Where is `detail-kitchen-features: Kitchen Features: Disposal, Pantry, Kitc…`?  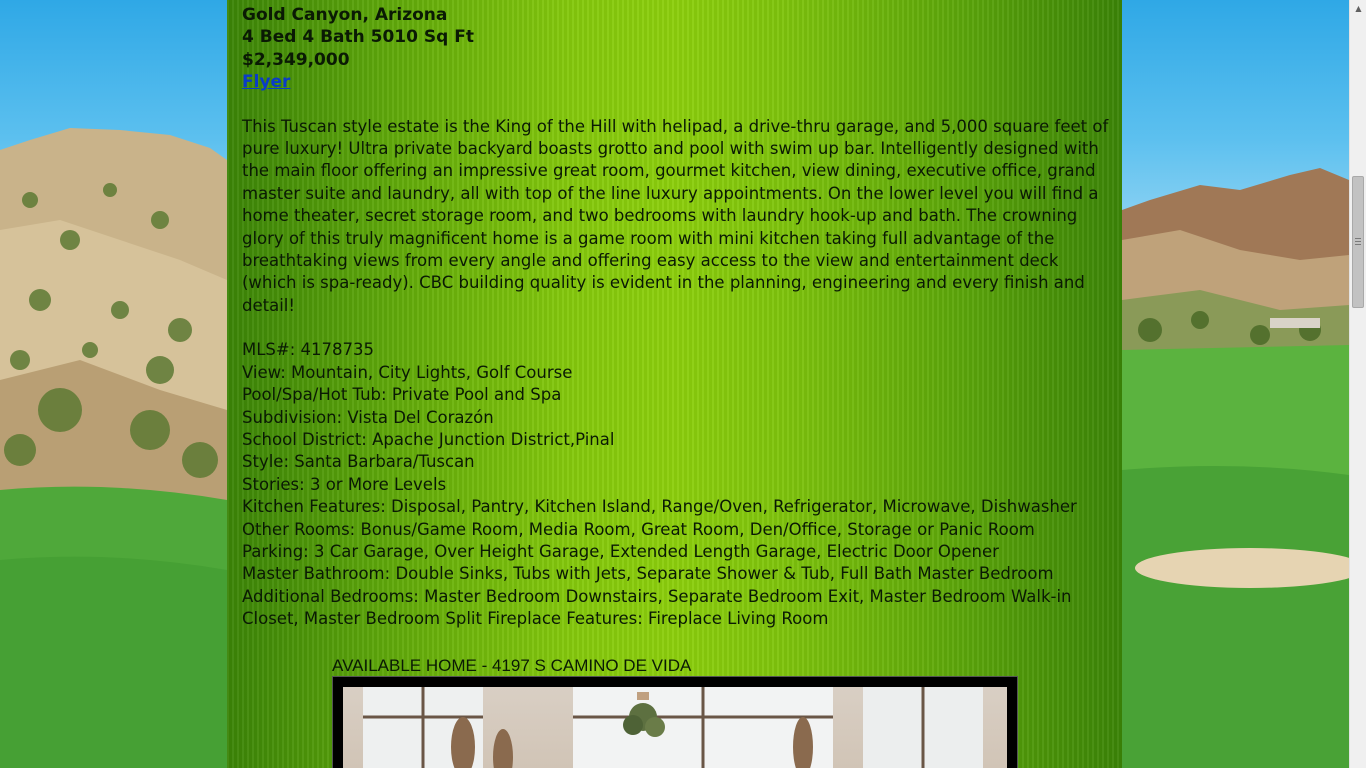
detail-kitchen-features: Kitchen Features: Disposal, Pantry, Kitc… is located at coordinates (659, 507).